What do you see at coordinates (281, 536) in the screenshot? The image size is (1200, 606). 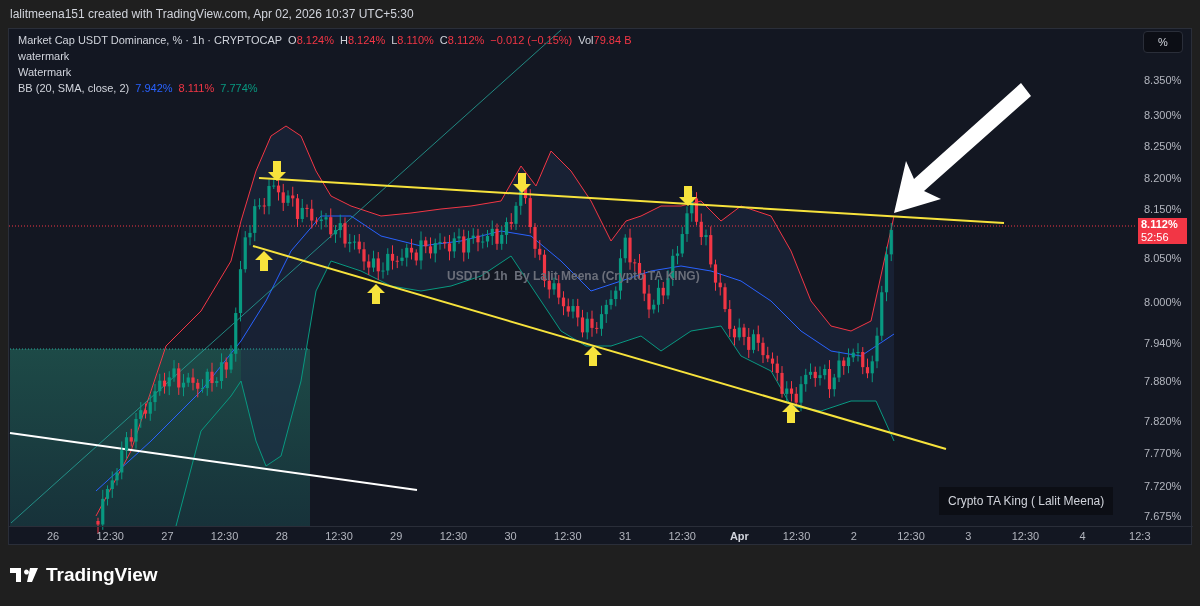 I see `time-label: 28` at bounding box center [281, 536].